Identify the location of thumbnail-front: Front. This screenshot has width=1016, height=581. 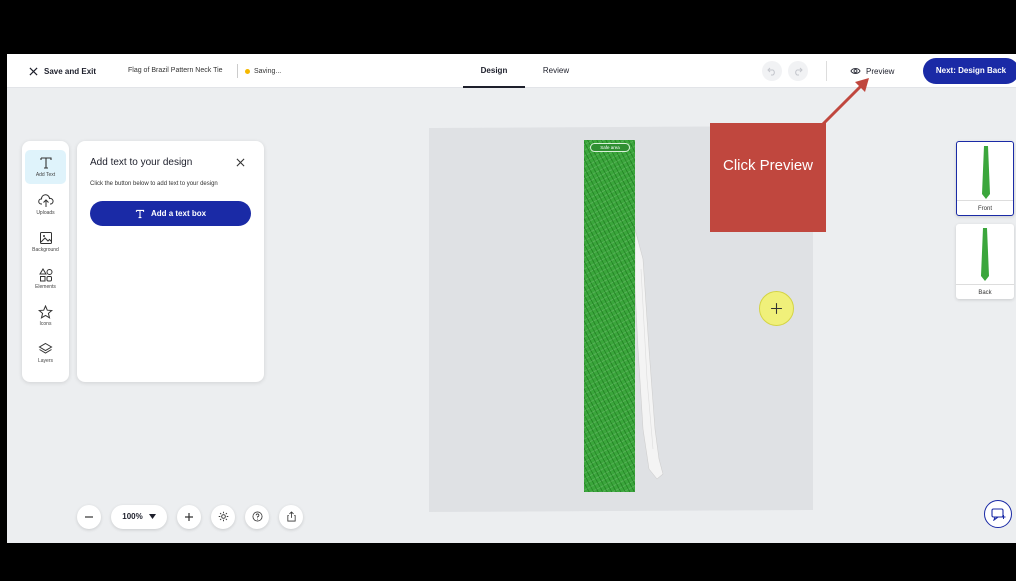
(985, 178).